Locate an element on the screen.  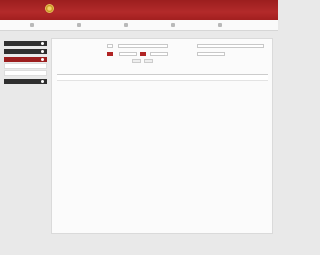
folder-icon is located at coordinates (173, 25).